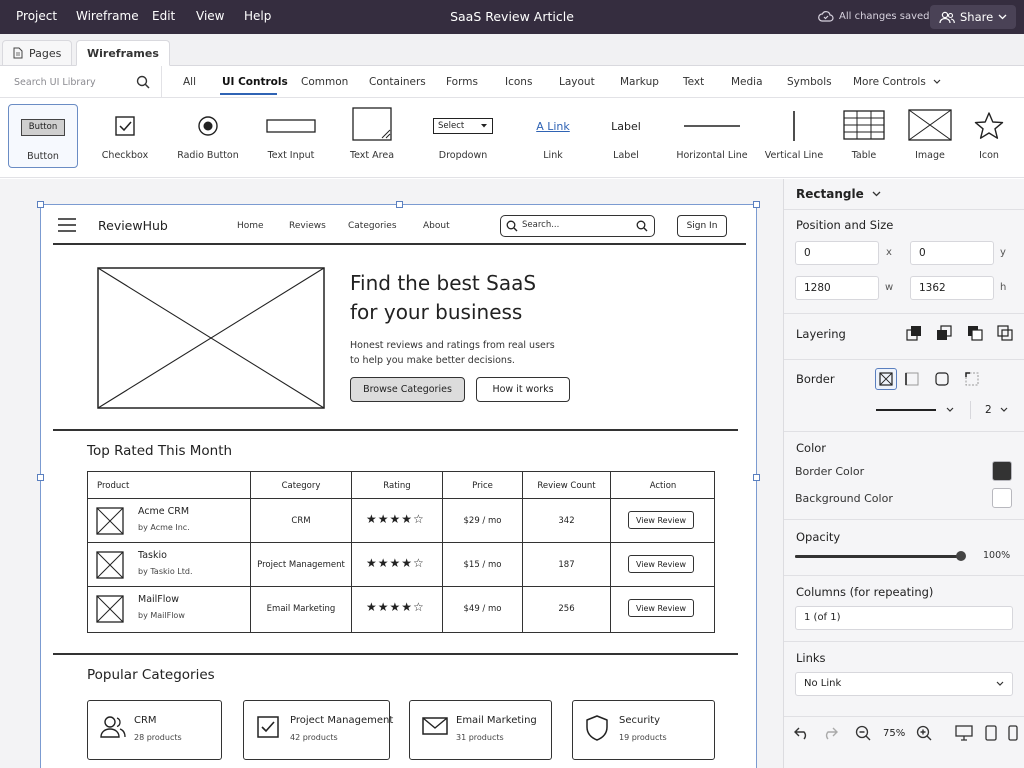 The image size is (1024, 768). What do you see at coordinates (964, 733) in the screenshot?
I see `desktop-preview-icon` at bounding box center [964, 733].